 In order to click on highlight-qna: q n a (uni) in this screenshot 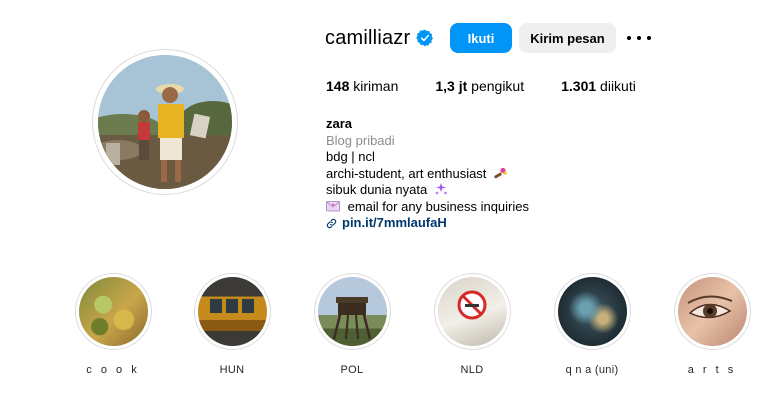, I will do `click(592, 324)`.